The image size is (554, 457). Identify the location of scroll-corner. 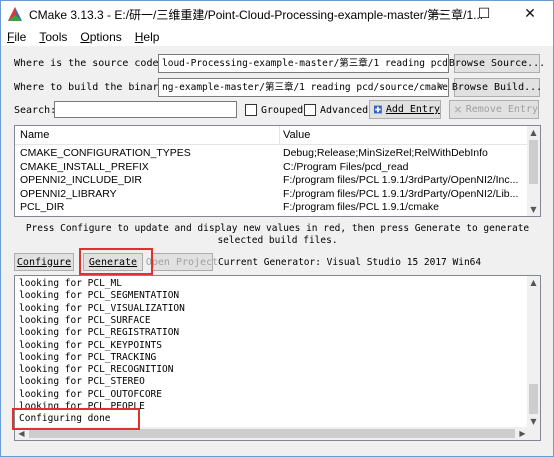
(533, 433).